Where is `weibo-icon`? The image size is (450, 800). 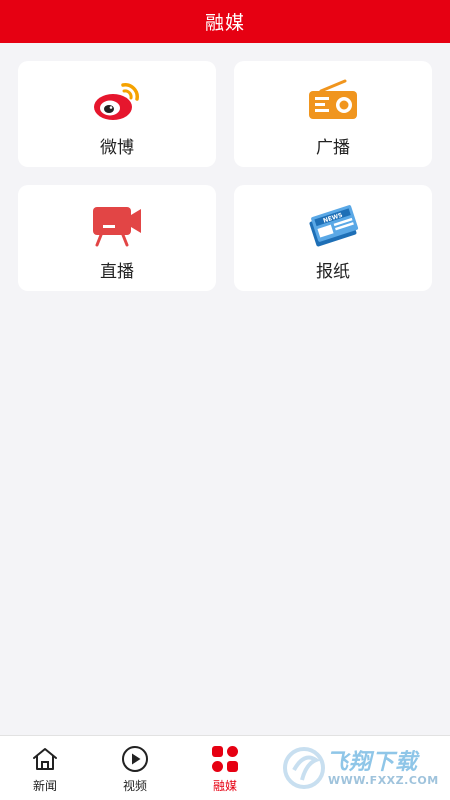
weibo-icon is located at coordinates (117, 101).